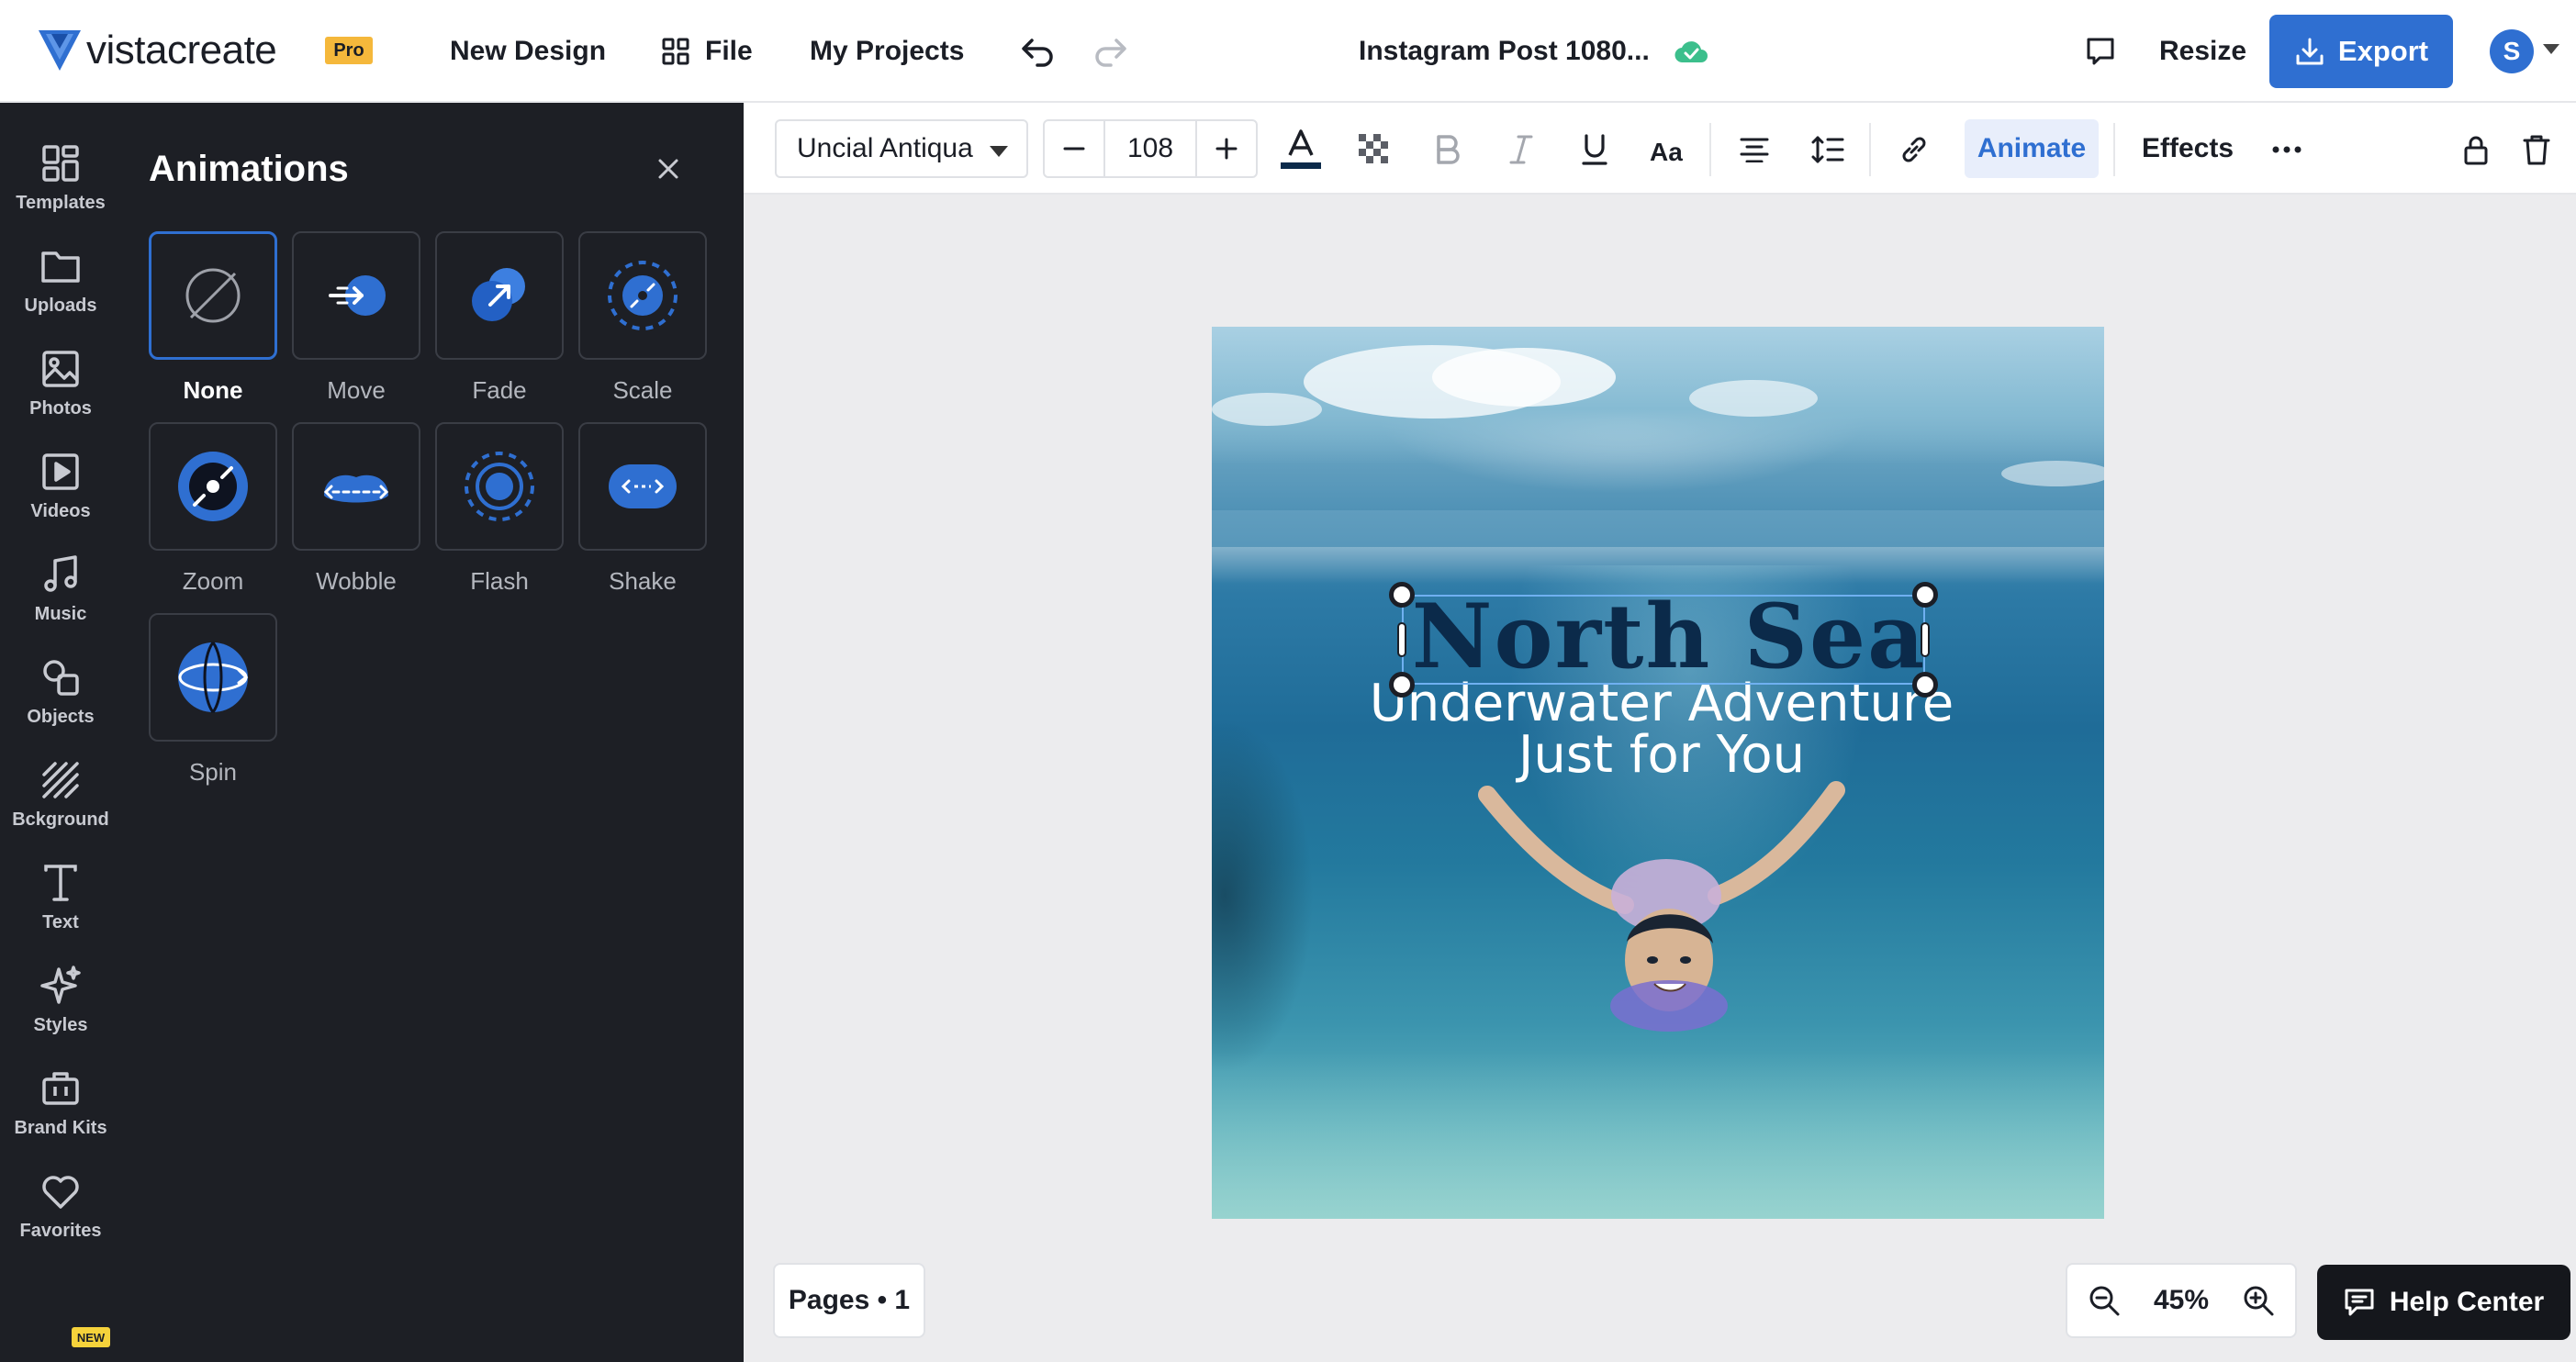 Image resolution: width=2576 pixels, height=1362 pixels. What do you see at coordinates (2467, 1302) in the screenshot?
I see `help-center-label: Help Center` at bounding box center [2467, 1302].